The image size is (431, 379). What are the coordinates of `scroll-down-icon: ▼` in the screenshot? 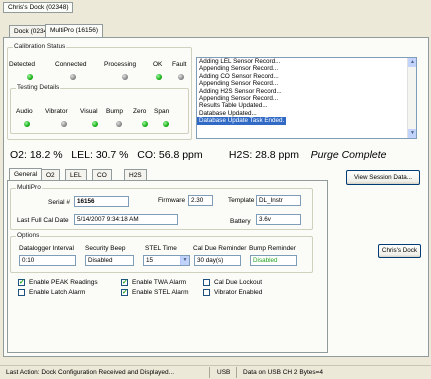 It's located at (412, 133).